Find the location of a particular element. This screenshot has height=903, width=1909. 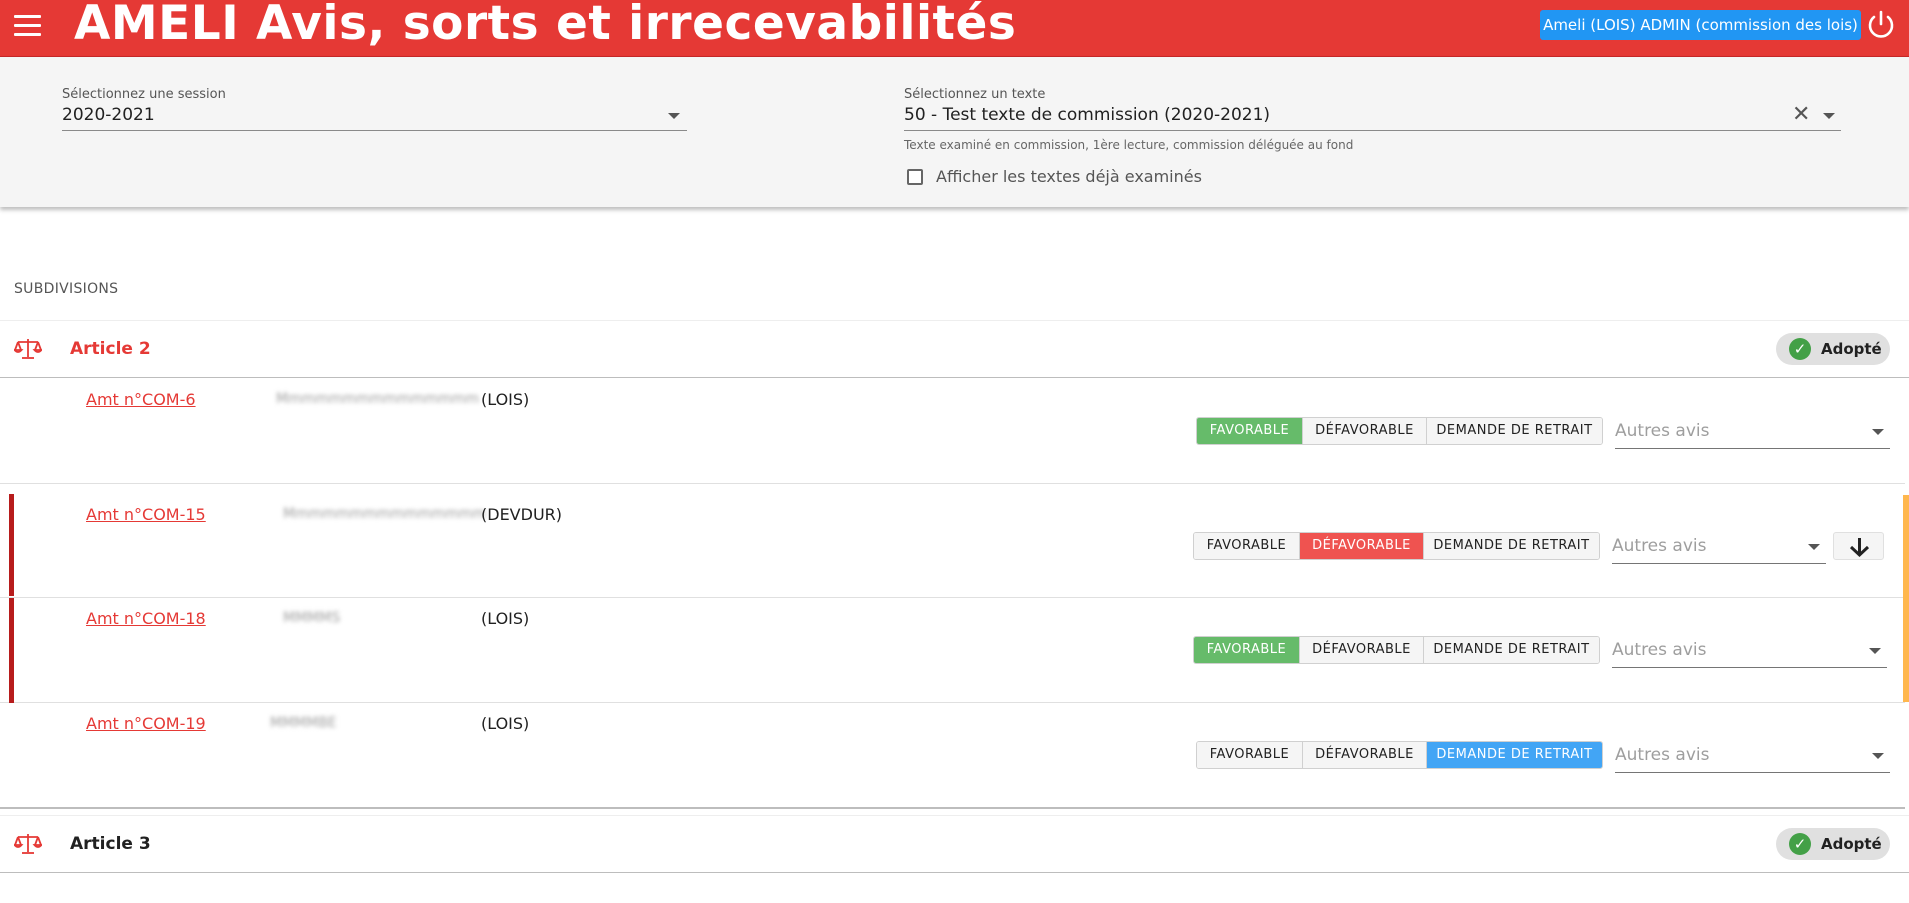

article-title: Article 3 is located at coordinates (110, 844).